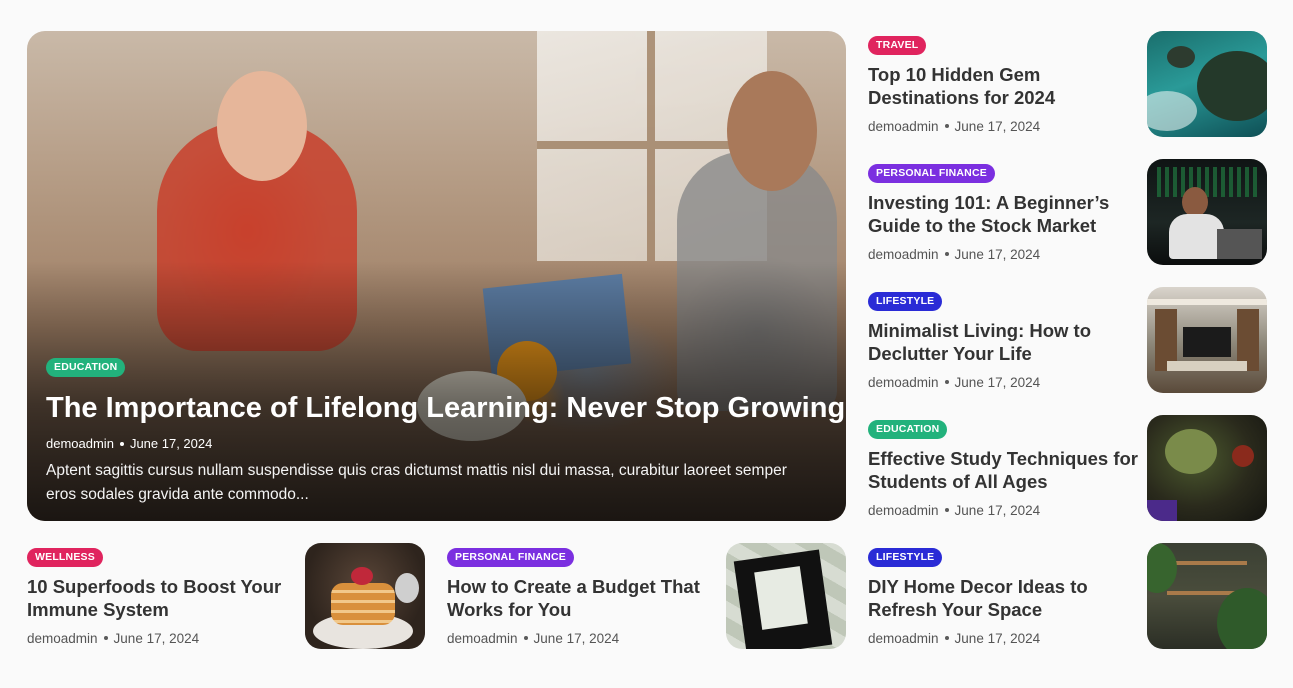 This screenshot has width=1293, height=688. I want to click on coastline-photo, so click(1207, 84).